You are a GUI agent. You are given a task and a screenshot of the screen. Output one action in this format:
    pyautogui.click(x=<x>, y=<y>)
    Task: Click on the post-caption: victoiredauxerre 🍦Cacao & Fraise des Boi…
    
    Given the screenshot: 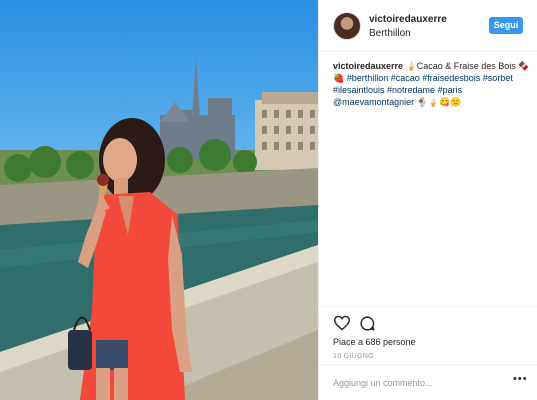 What is the action you would take?
    pyautogui.click(x=432, y=84)
    